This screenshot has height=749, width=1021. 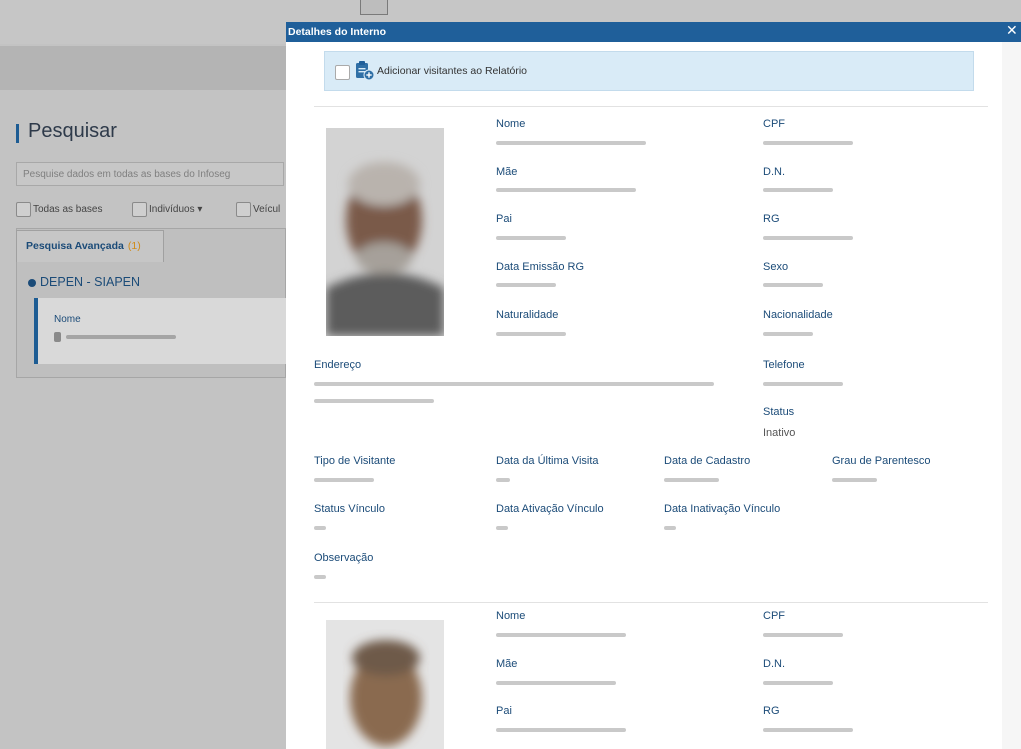 What do you see at coordinates (881, 461) in the screenshot?
I see `label-kinship-degree: Grau de Parentesco` at bounding box center [881, 461].